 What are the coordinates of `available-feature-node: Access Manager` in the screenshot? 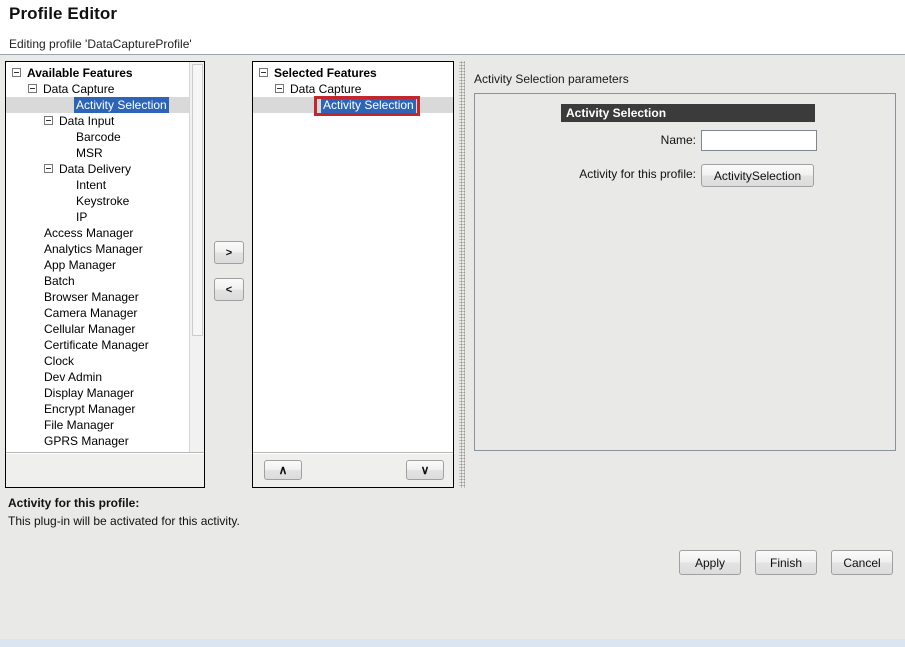 It's located at (105, 233).